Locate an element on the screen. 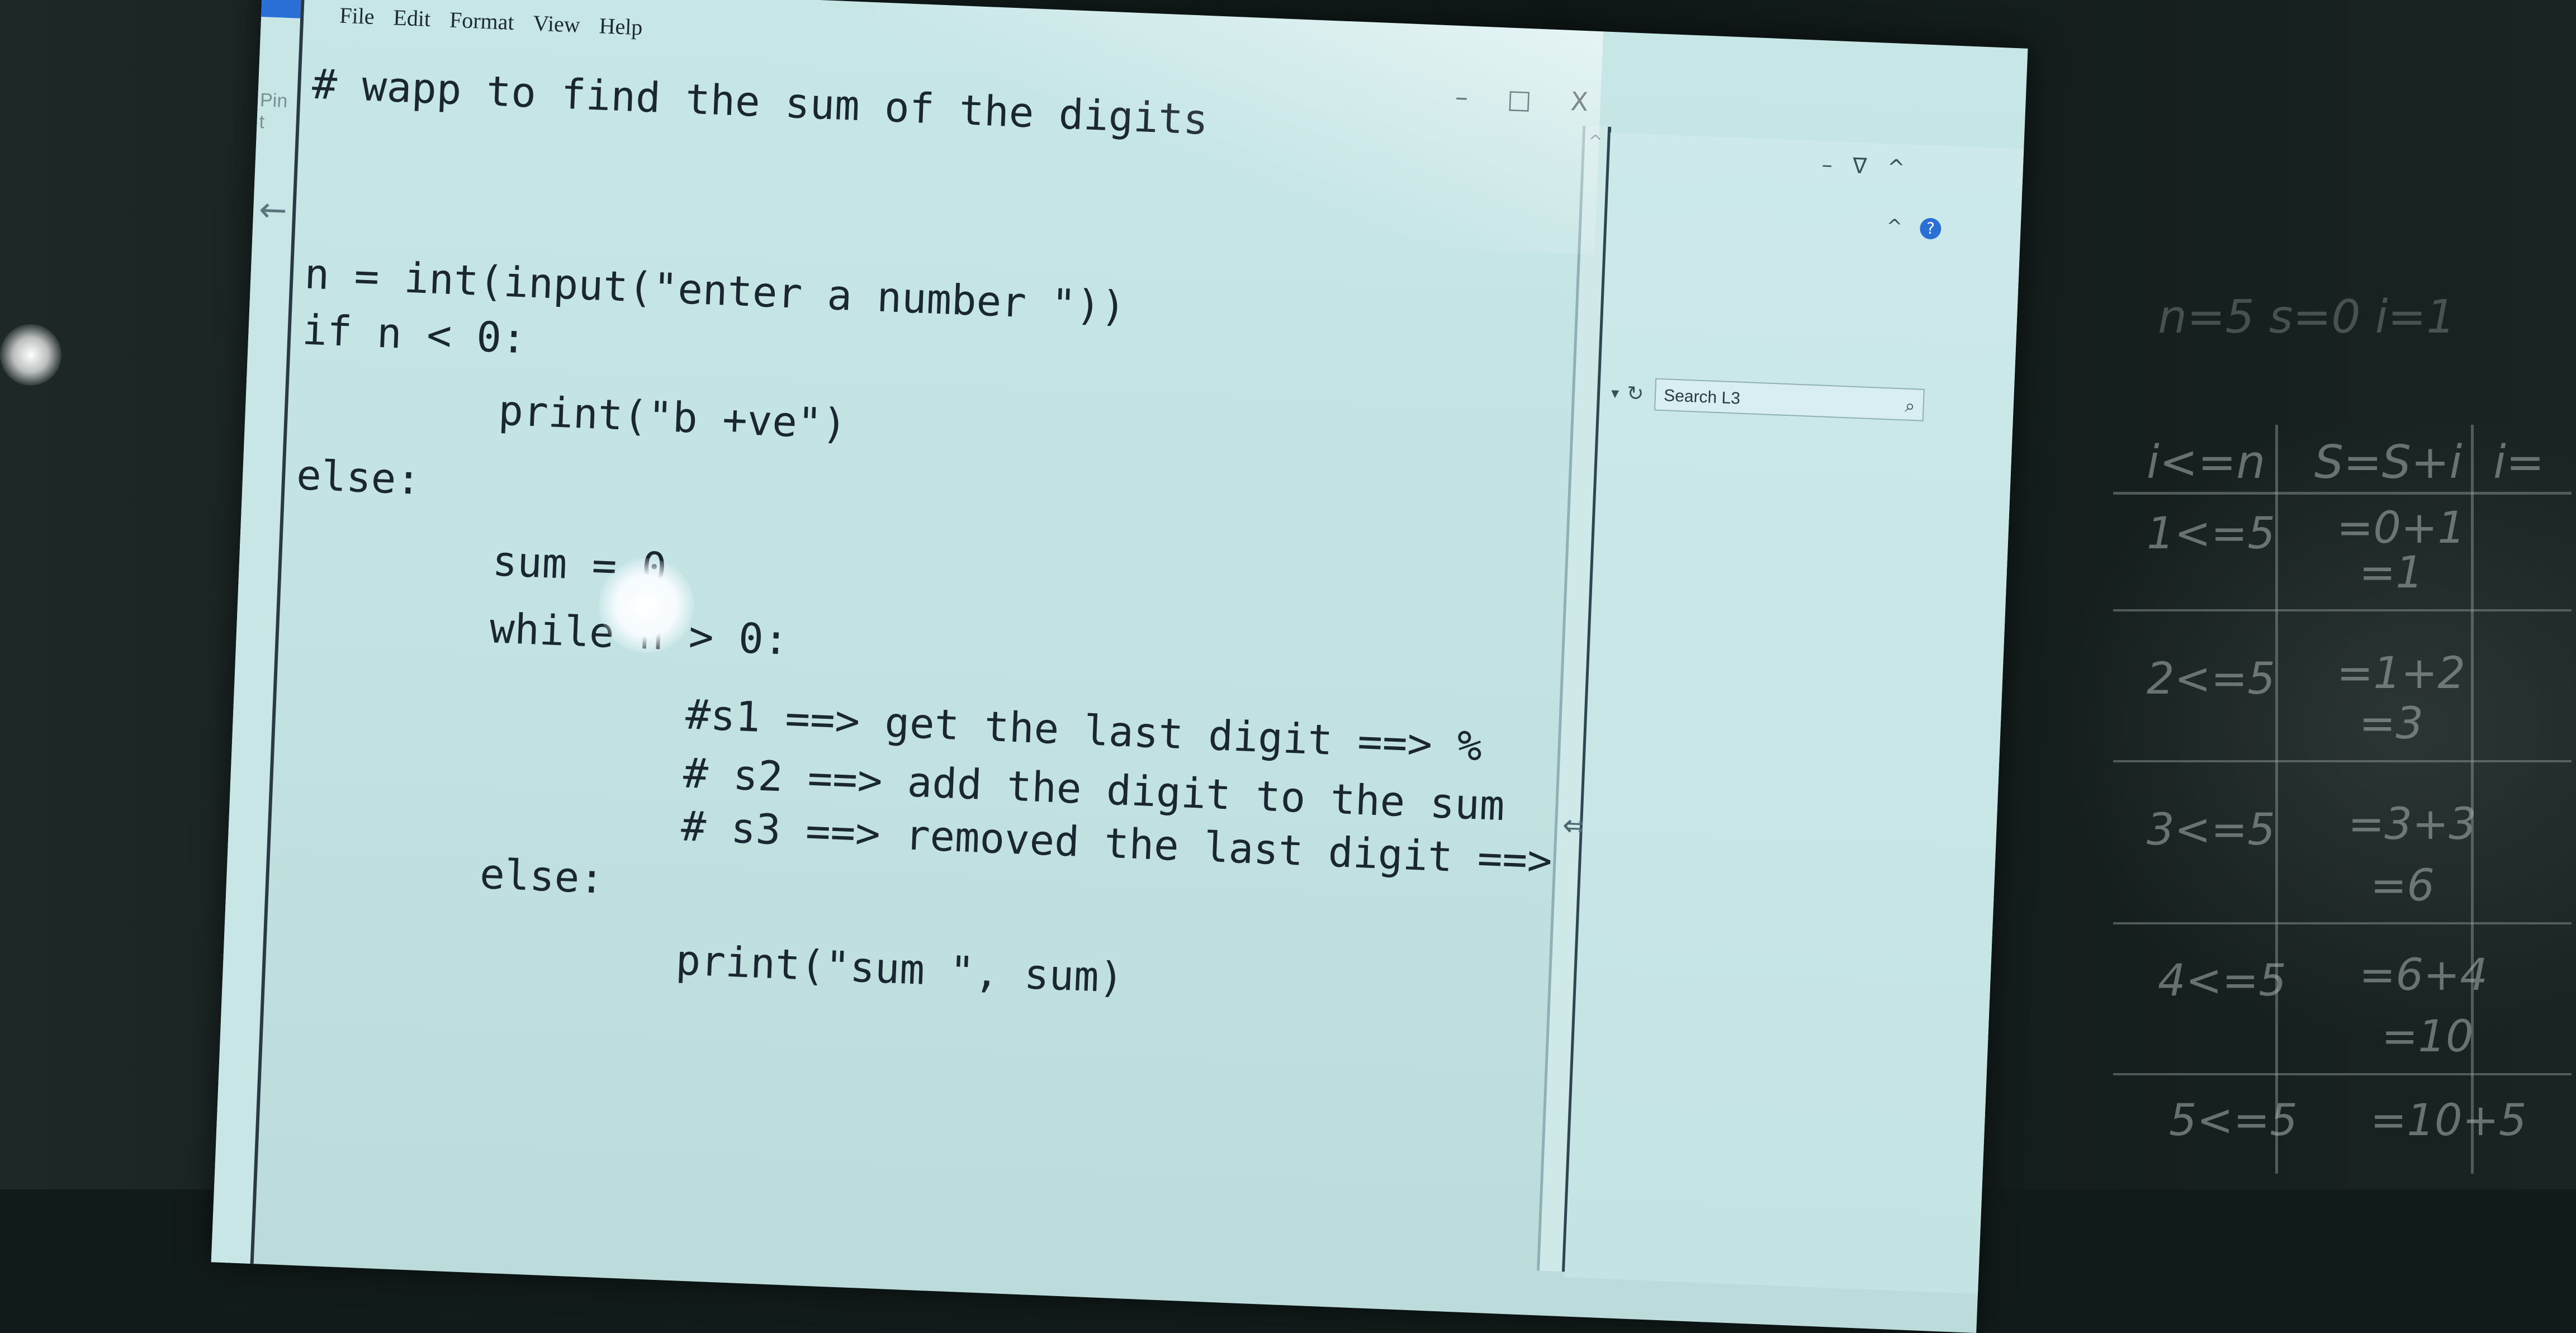 Image resolution: width=2576 pixels, height=1333 pixels. chevron-up-icon: ^ is located at coordinates (1896, 167).